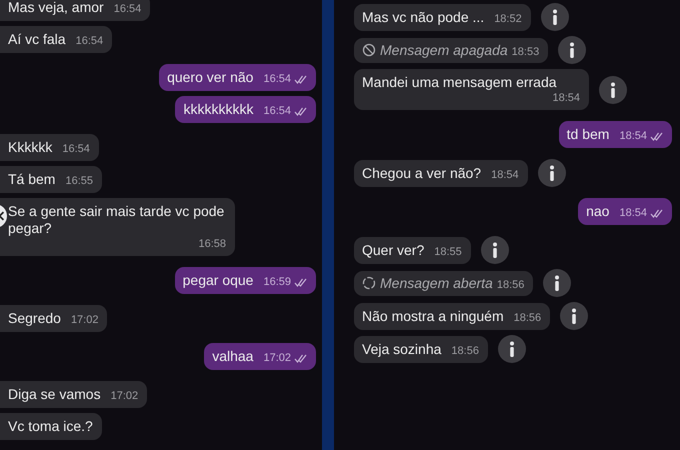 The image size is (680, 450). Describe the element at coordinates (402, 349) in the screenshot. I see `message-text: Veja sozinha` at that location.